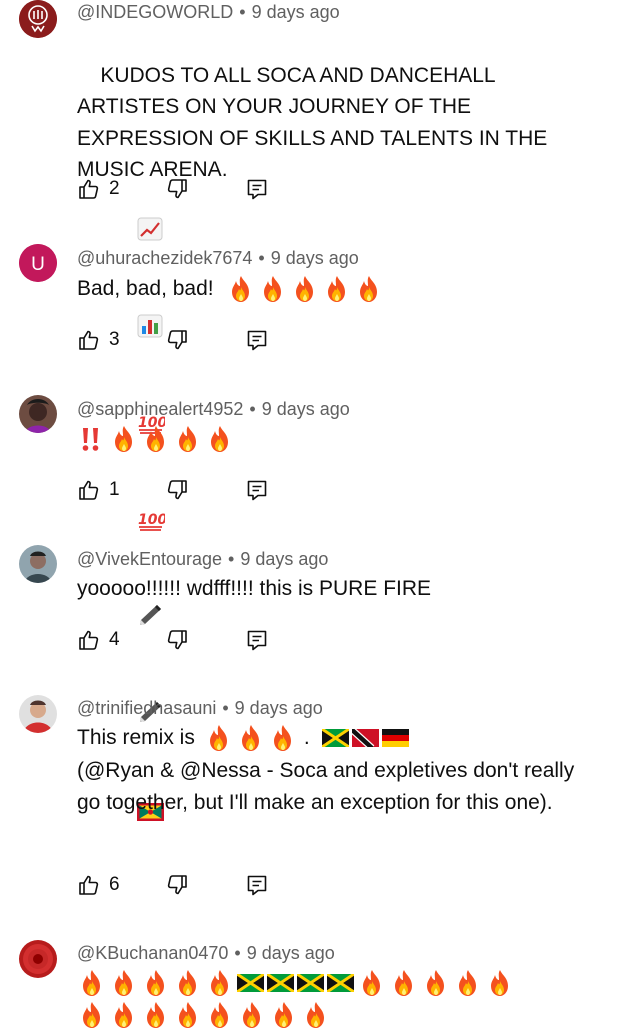 The height and width of the screenshot is (1030, 617). Describe the element at coordinates (114, 884) in the screenshot. I see `like-count: 6` at that location.